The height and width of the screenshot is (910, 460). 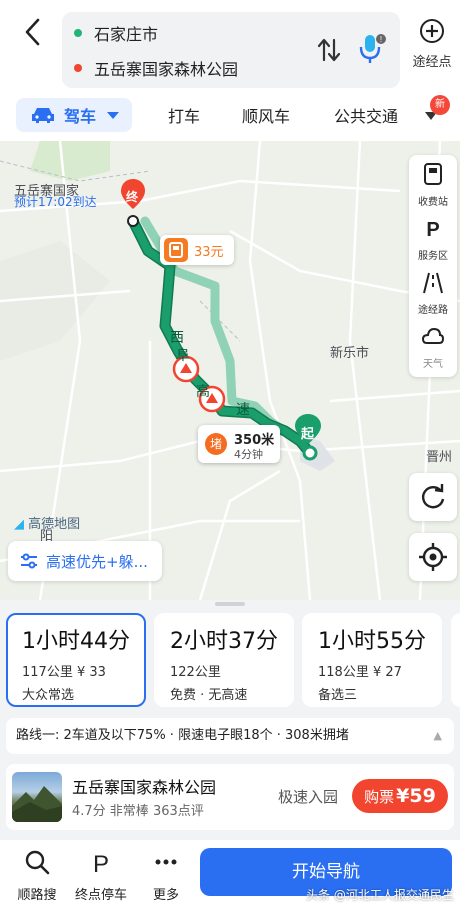 What do you see at coordinates (433, 364) in the screenshot?
I see `tool-label: 天气` at bounding box center [433, 364].